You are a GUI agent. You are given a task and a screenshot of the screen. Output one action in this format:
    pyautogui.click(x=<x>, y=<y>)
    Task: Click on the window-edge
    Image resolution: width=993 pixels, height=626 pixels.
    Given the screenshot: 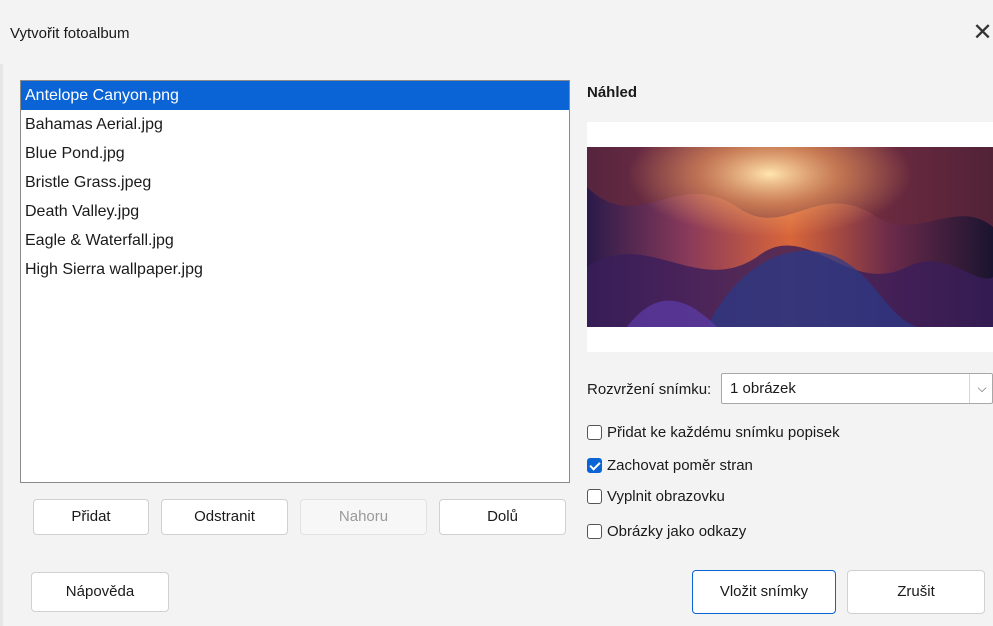 What is the action you would take?
    pyautogui.click(x=1, y=313)
    